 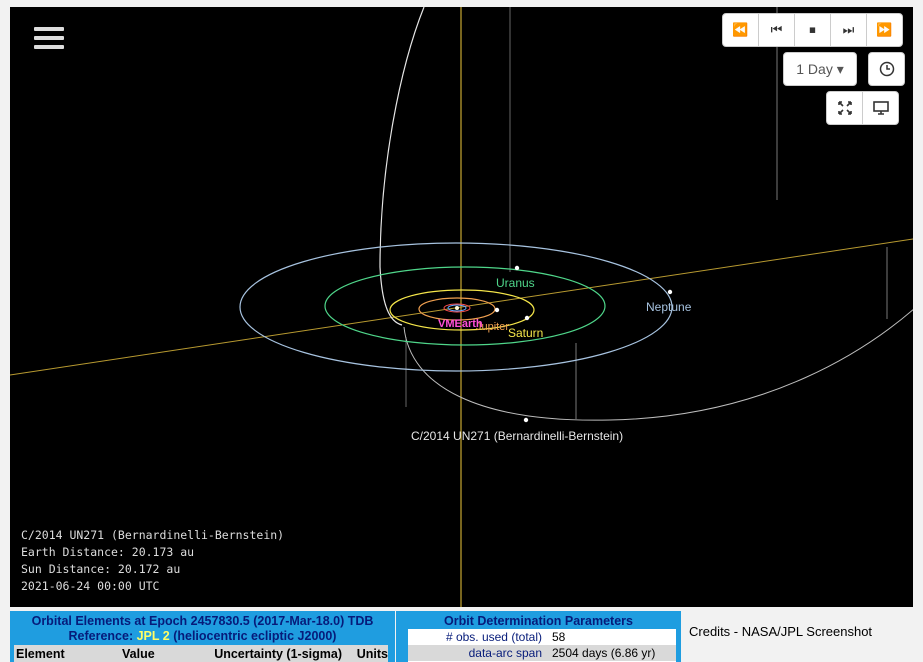 What do you see at coordinates (777, 30) in the screenshot?
I see `step-back-button: ⏮` at bounding box center [777, 30].